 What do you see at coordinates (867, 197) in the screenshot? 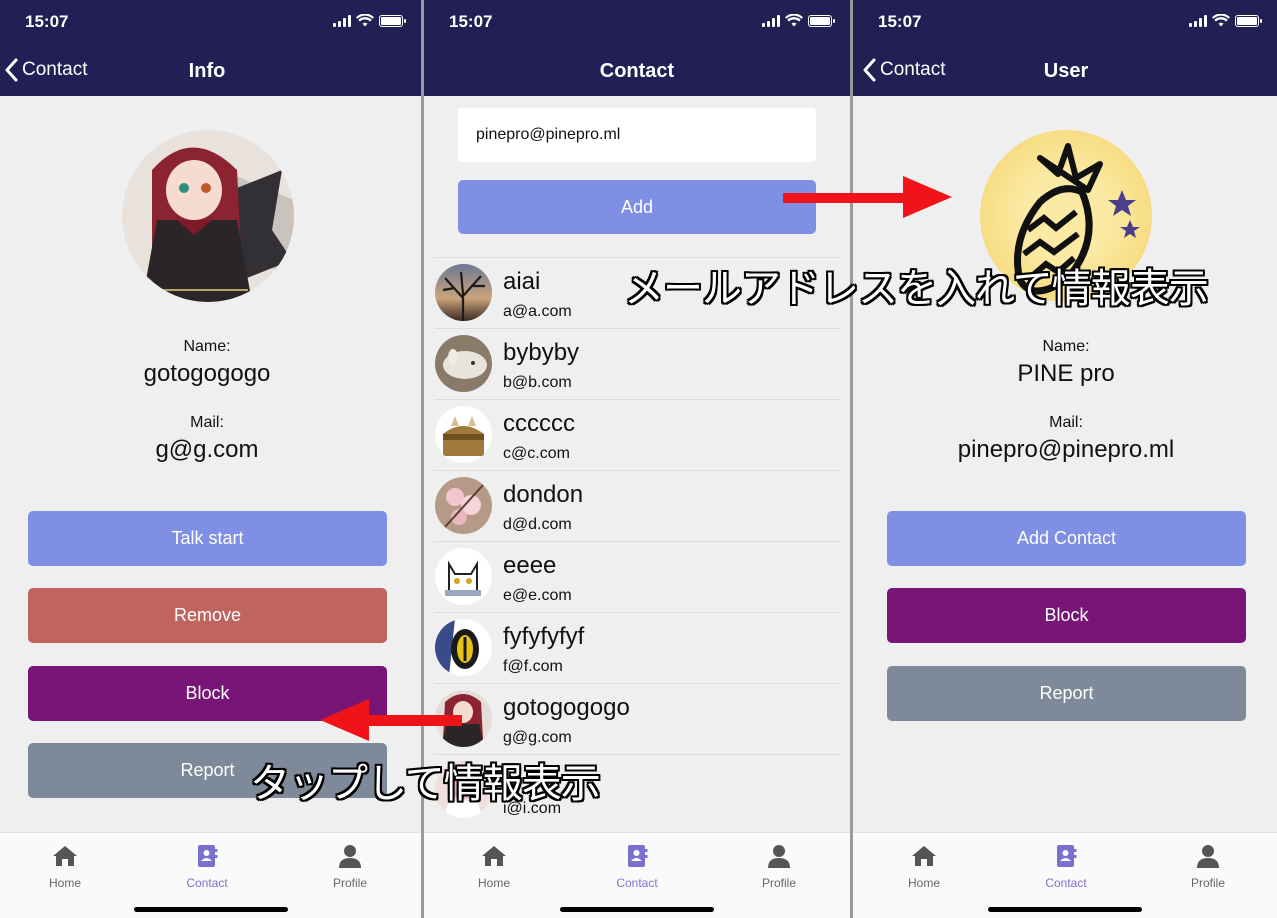
I see `arrow-right-icon` at bounding box center [867, 197].